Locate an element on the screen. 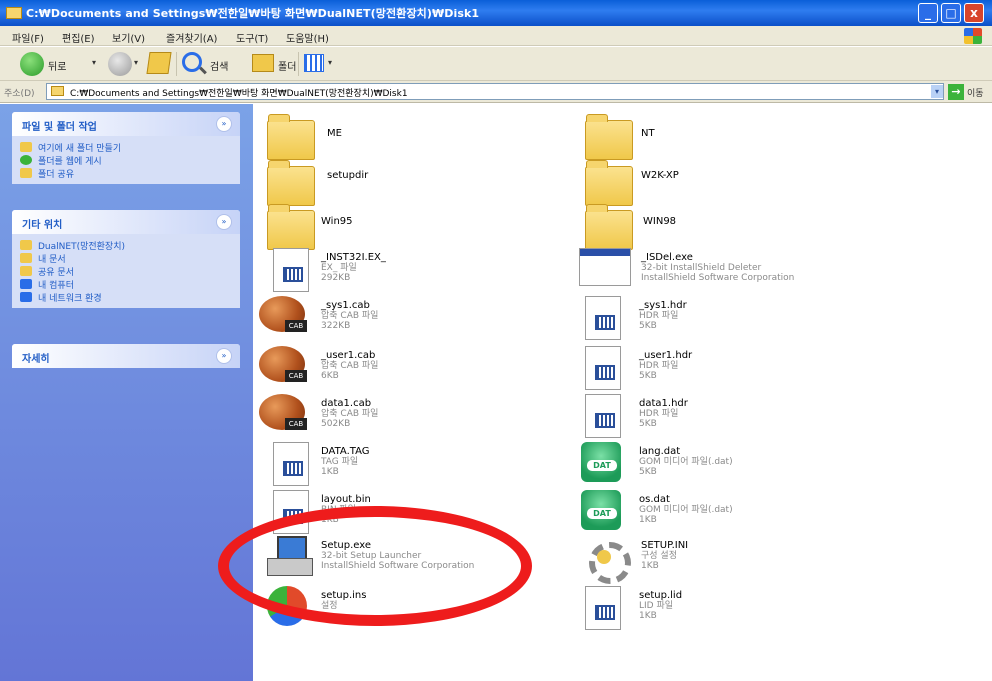 The image size is (992, 681). address-dropdown-icon: ▾ is located at coordinates (937, 91).